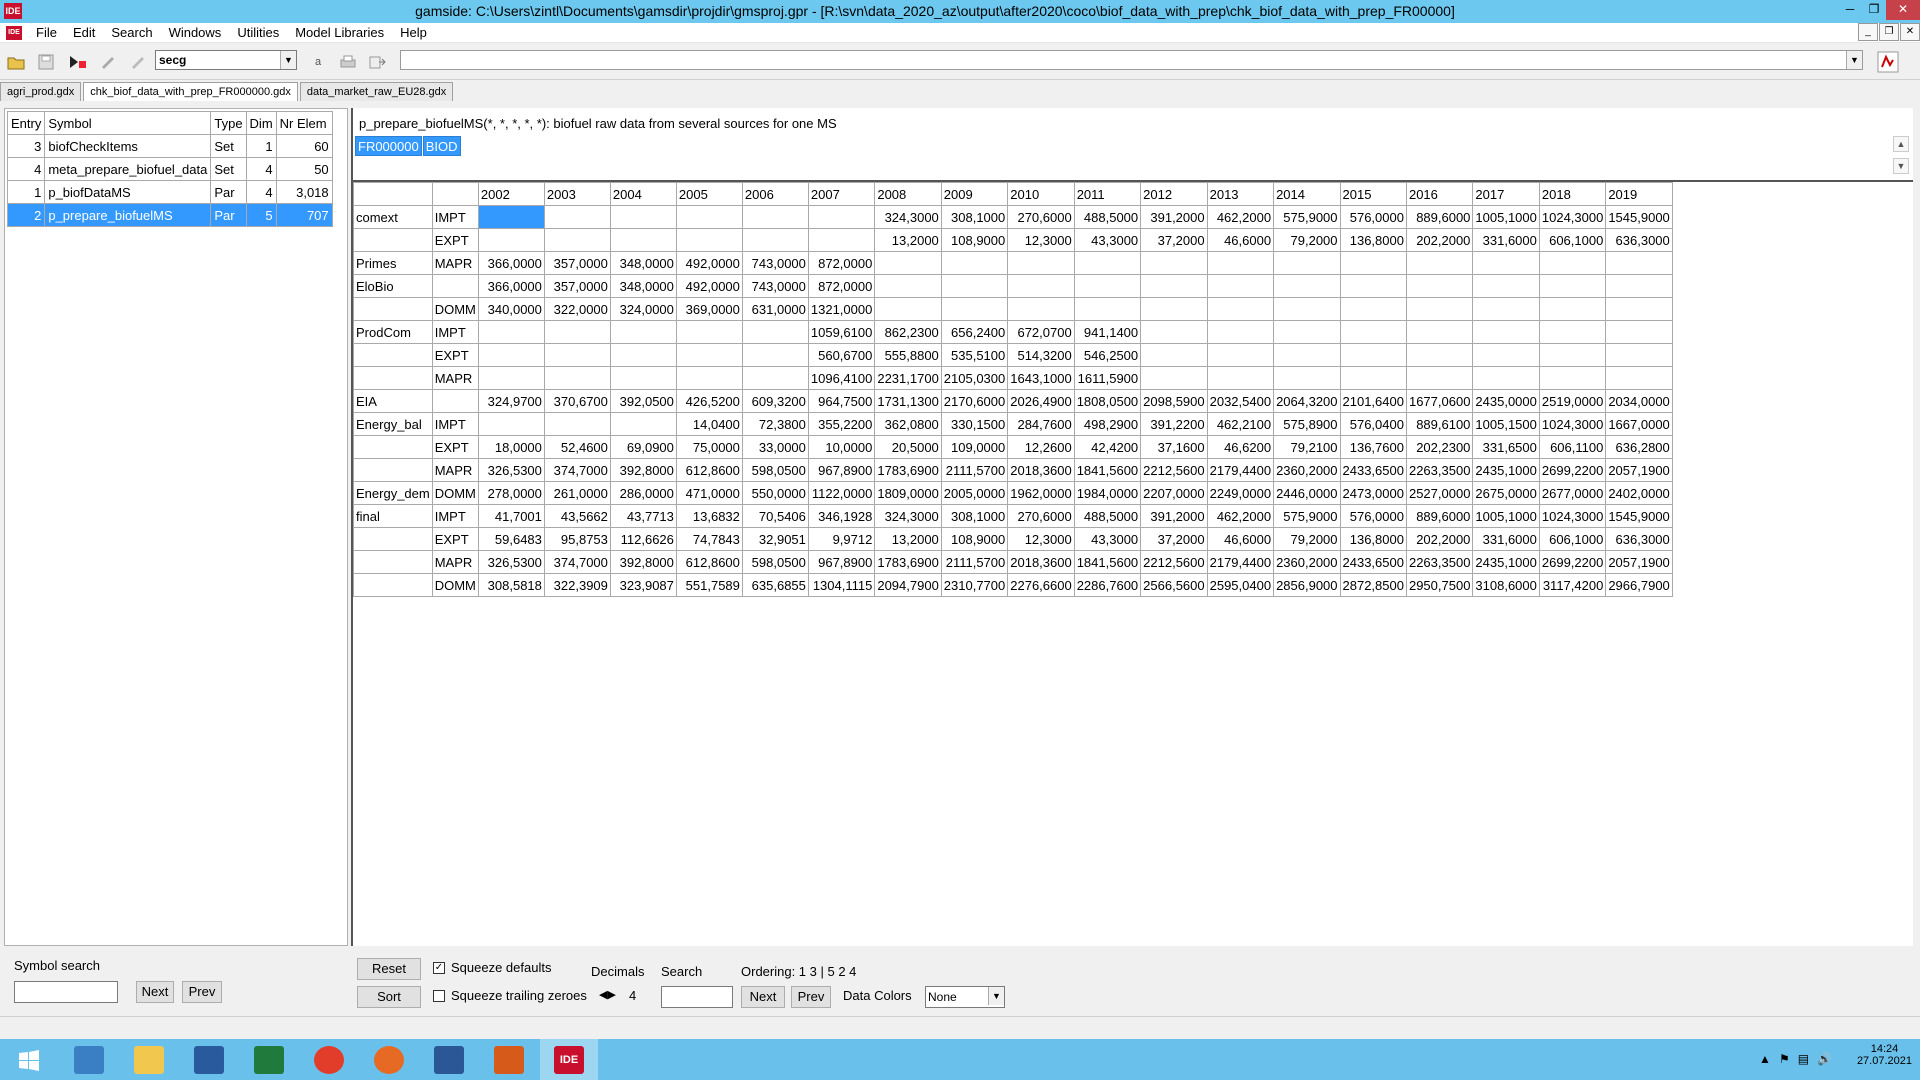 The height and width of the screenshot is (1080, 1920). What do you see at coordinates (1307, 470) in the screenshot?
I see `data-cell: 2360,2000` at bounding box center [1307, 470].